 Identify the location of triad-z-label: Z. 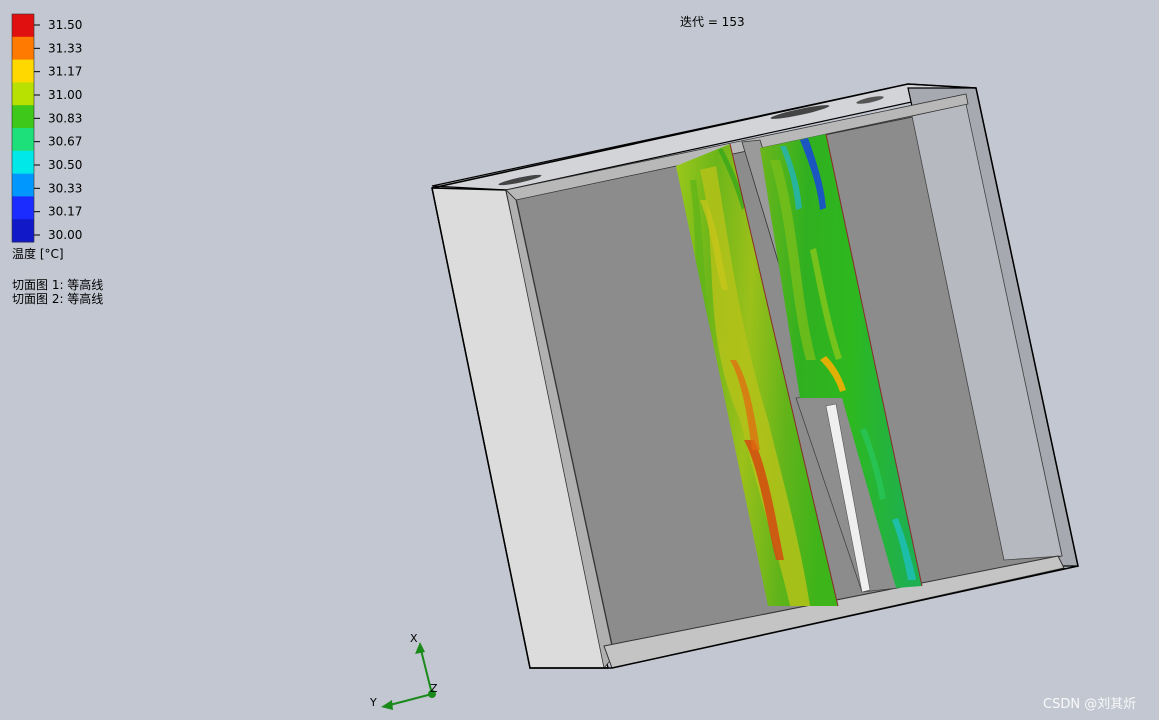
(434, 688).